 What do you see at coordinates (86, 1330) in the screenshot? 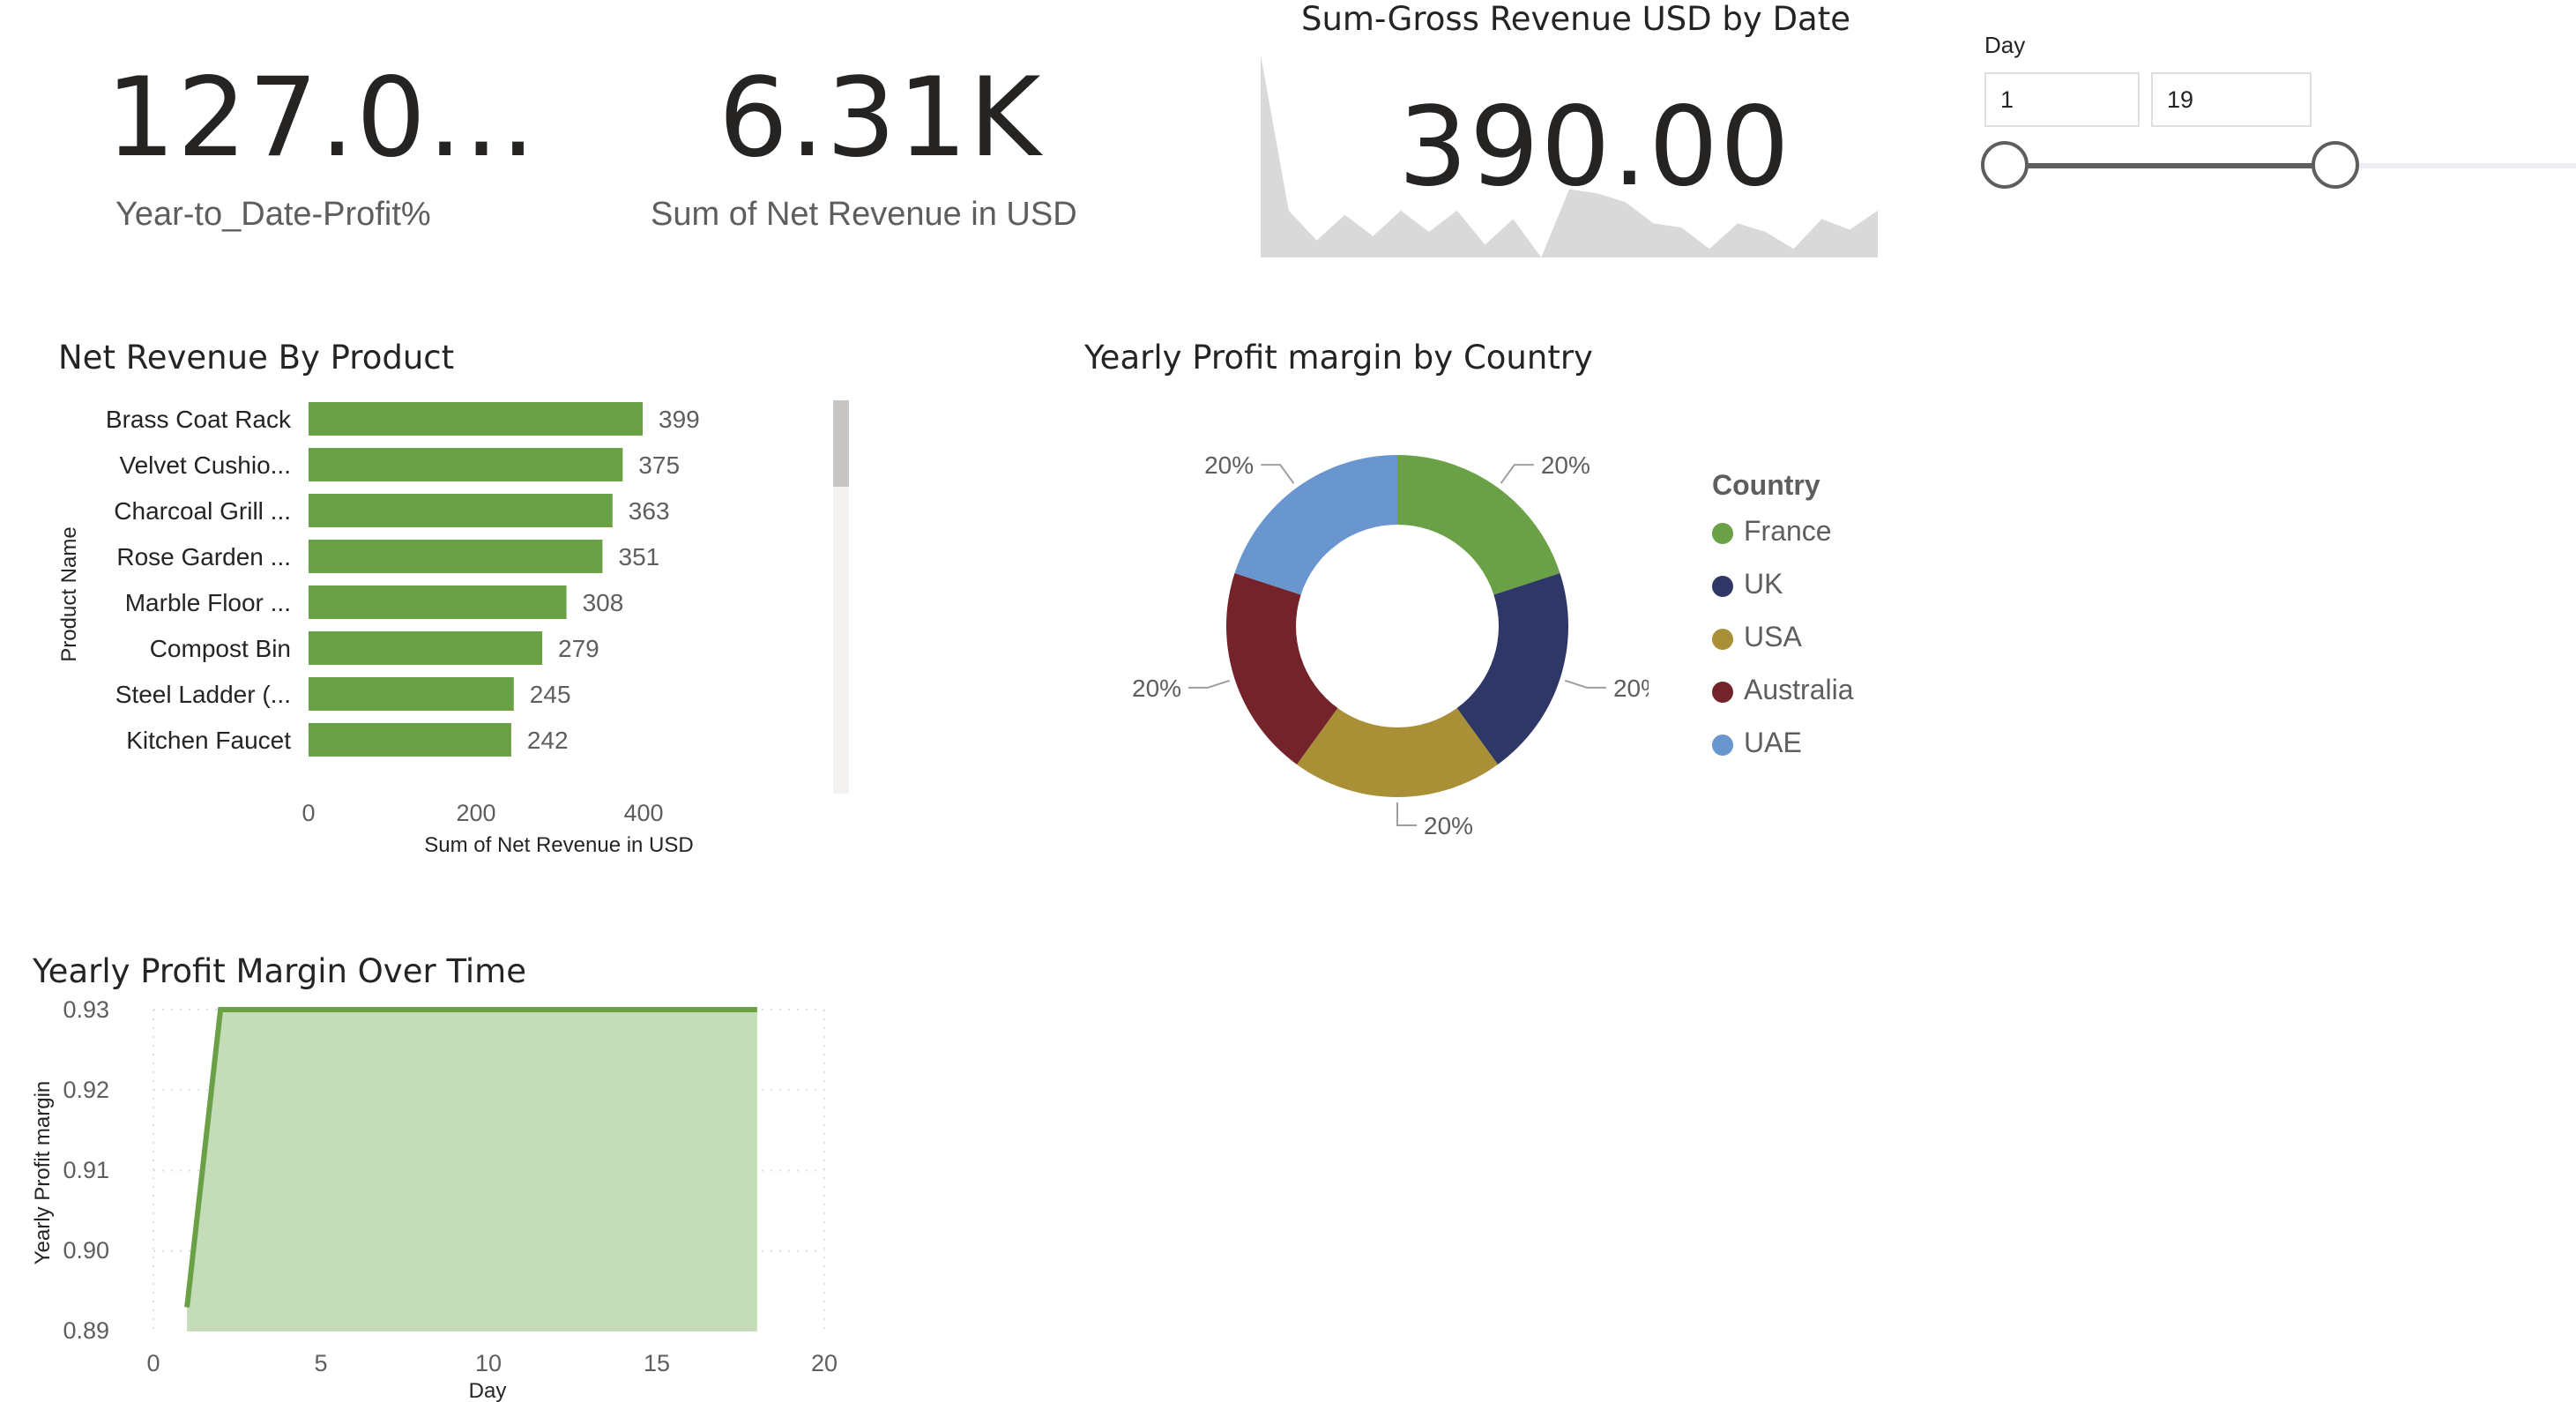
I see `line-y-tick-0.89: 0.89` at bounding box center [86, 1330].